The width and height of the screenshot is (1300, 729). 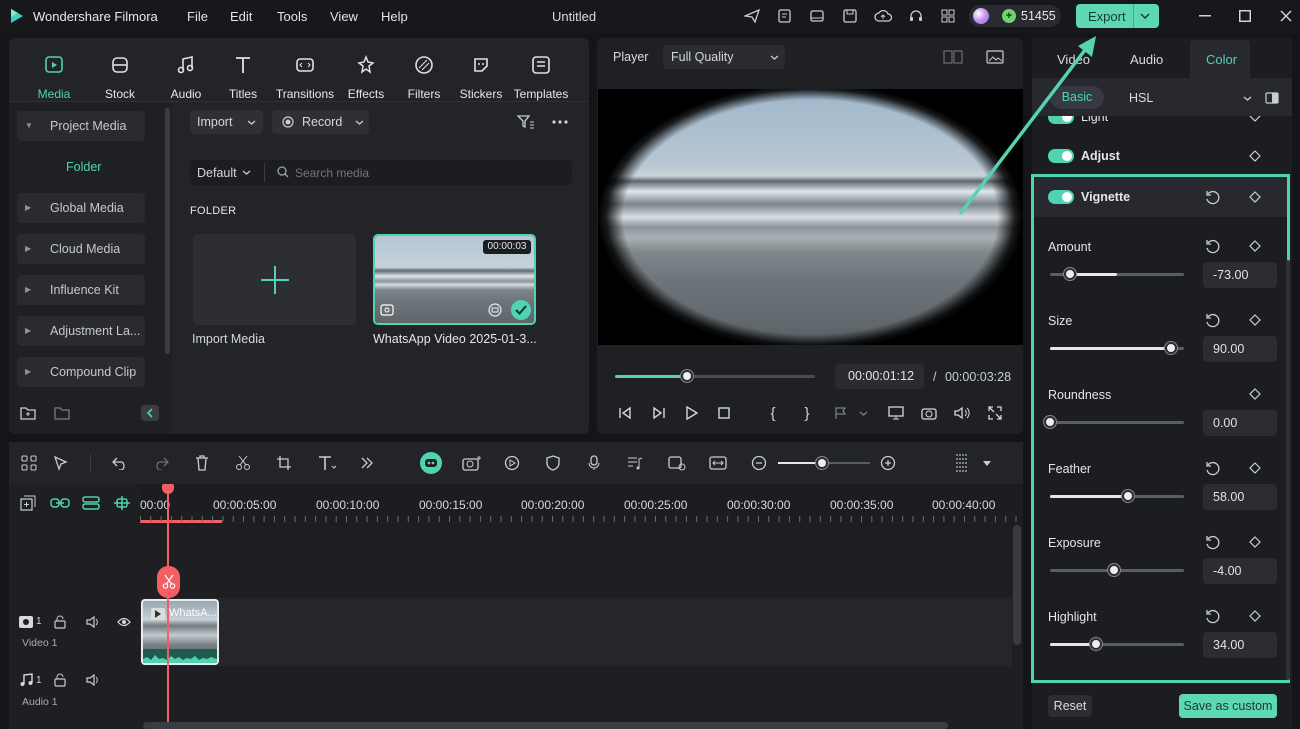 I want to click on cut-icon, so click(x=243, y=463).